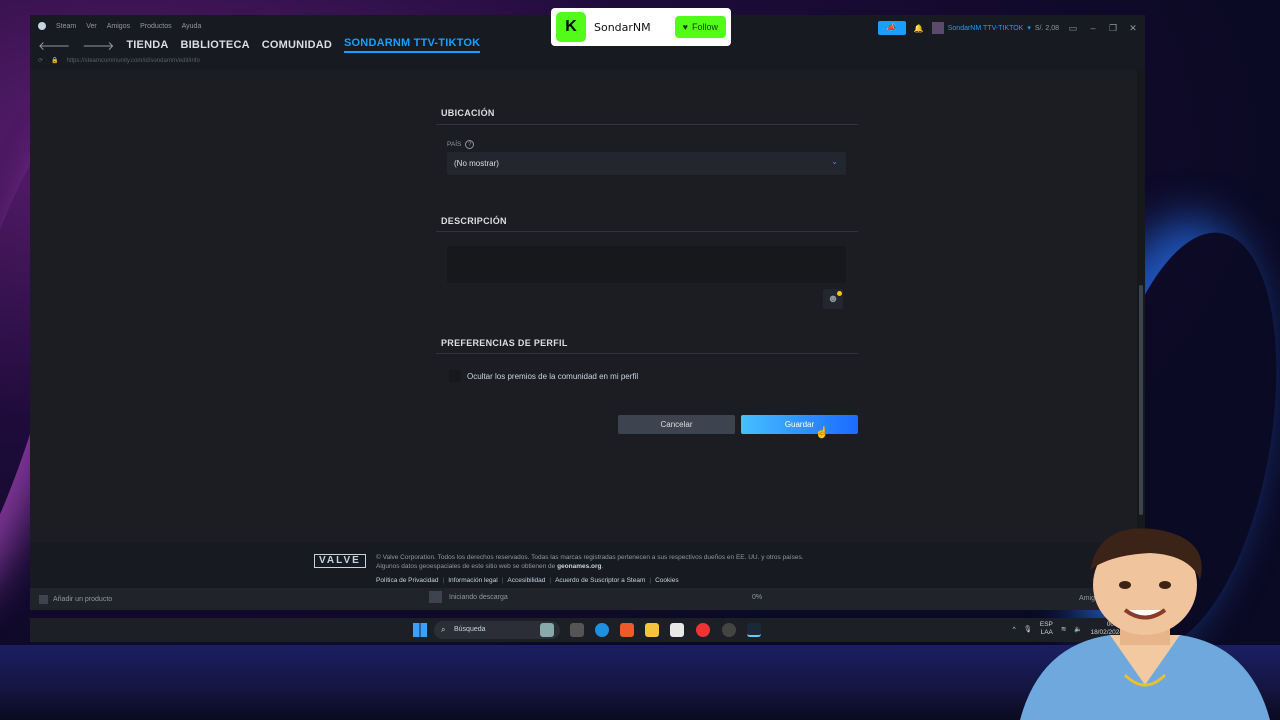 This screenshot has width=1280, height=720. Describe the element at coordinates (43, 599) in the screenshot. I see `plus-icon` at that location.